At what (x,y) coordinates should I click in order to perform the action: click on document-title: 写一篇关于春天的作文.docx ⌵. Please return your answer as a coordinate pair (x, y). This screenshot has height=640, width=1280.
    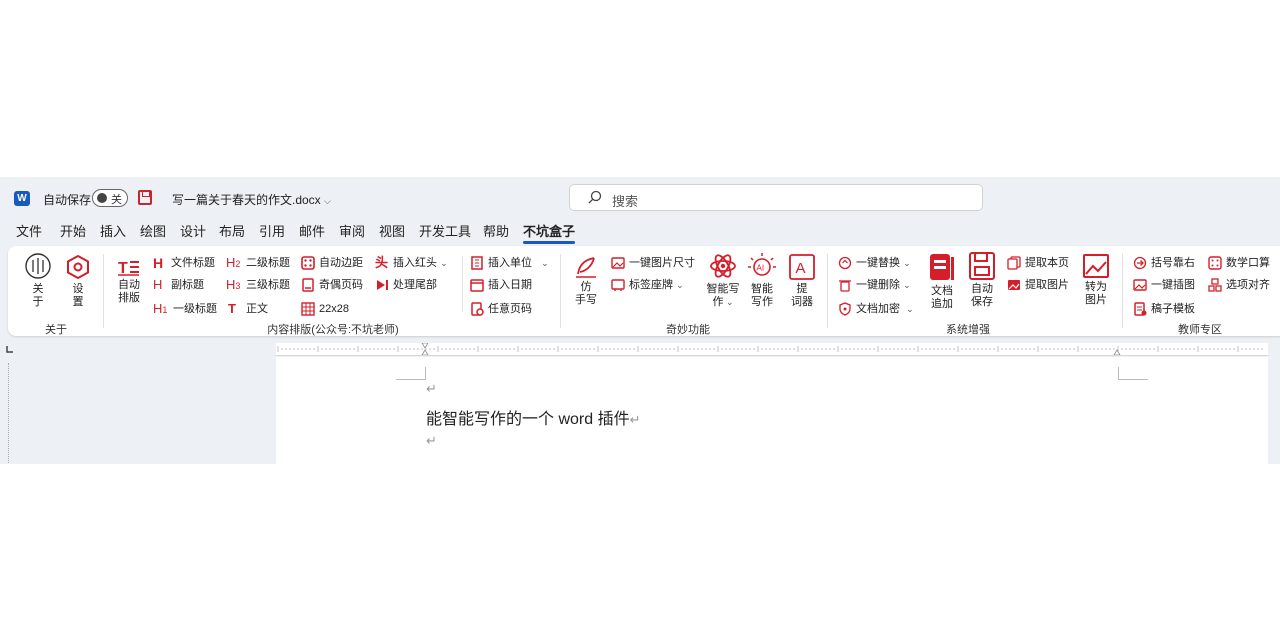
    Looking at the image, I should click on (251, 199).